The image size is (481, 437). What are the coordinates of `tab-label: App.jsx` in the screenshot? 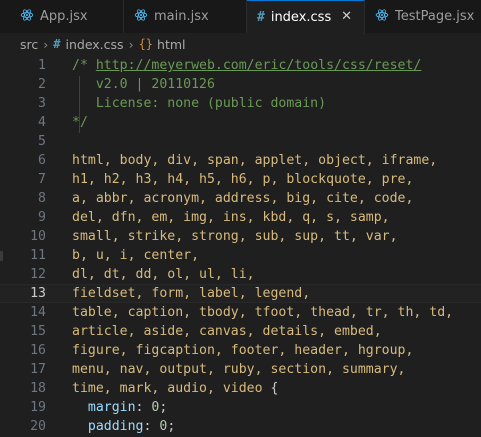 It's located at (64, 16).